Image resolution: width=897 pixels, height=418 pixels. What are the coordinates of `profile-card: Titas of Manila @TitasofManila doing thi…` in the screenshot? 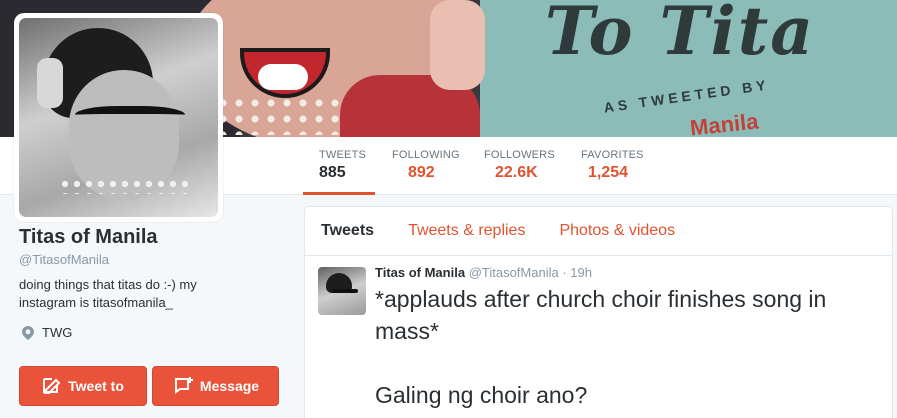 It's located at (154, 283).